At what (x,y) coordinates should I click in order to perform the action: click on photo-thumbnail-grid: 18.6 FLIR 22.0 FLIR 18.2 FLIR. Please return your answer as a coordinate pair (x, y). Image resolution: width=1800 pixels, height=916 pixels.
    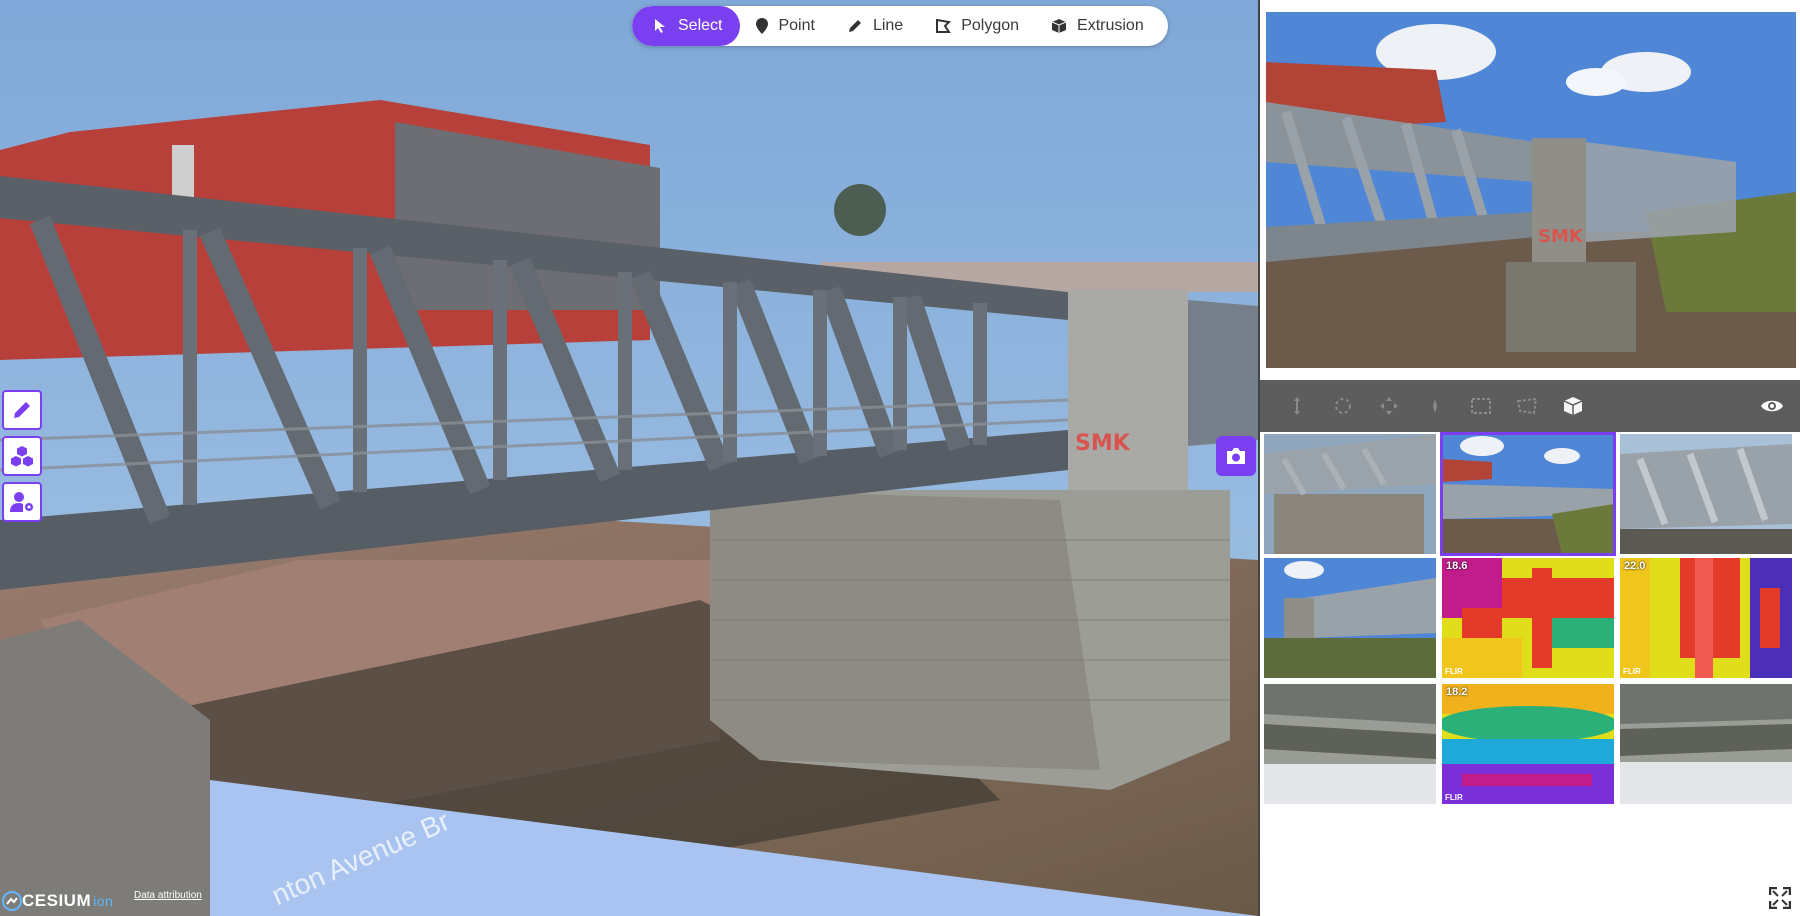
    Looking at the image, I should click on (1532, 629).